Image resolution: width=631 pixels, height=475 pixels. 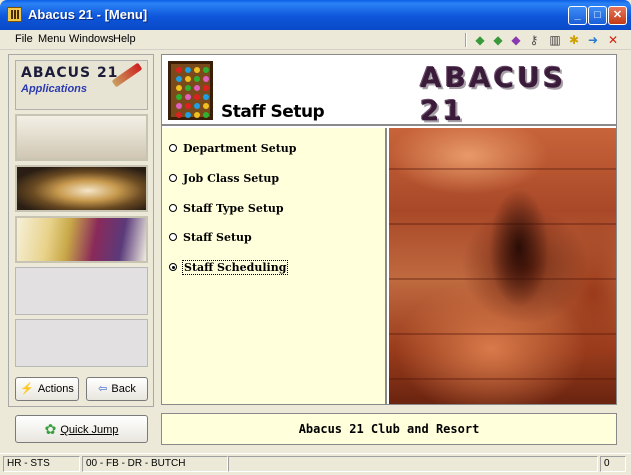 I want to click on thumbnail-food-plate, so click(x=81, y=188).